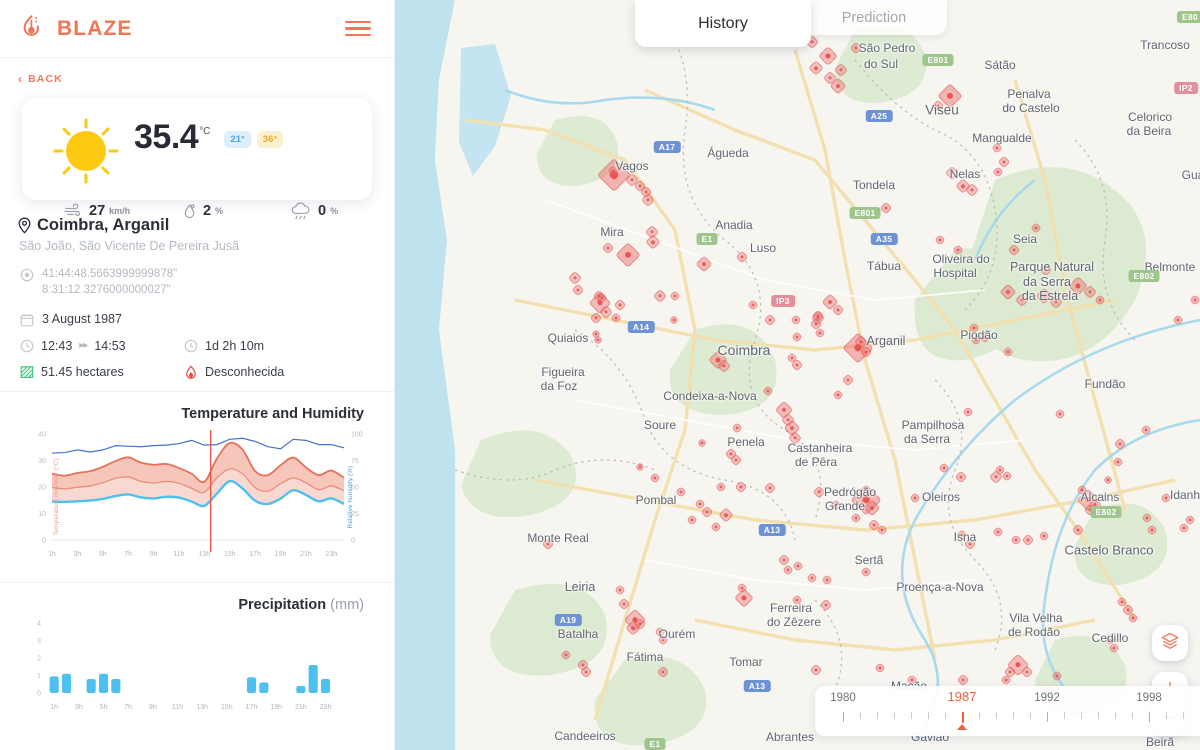 This screenshot has height=750, width=1200. I want to click on map-mode-tabs: History Prediction, so click(791, 23).